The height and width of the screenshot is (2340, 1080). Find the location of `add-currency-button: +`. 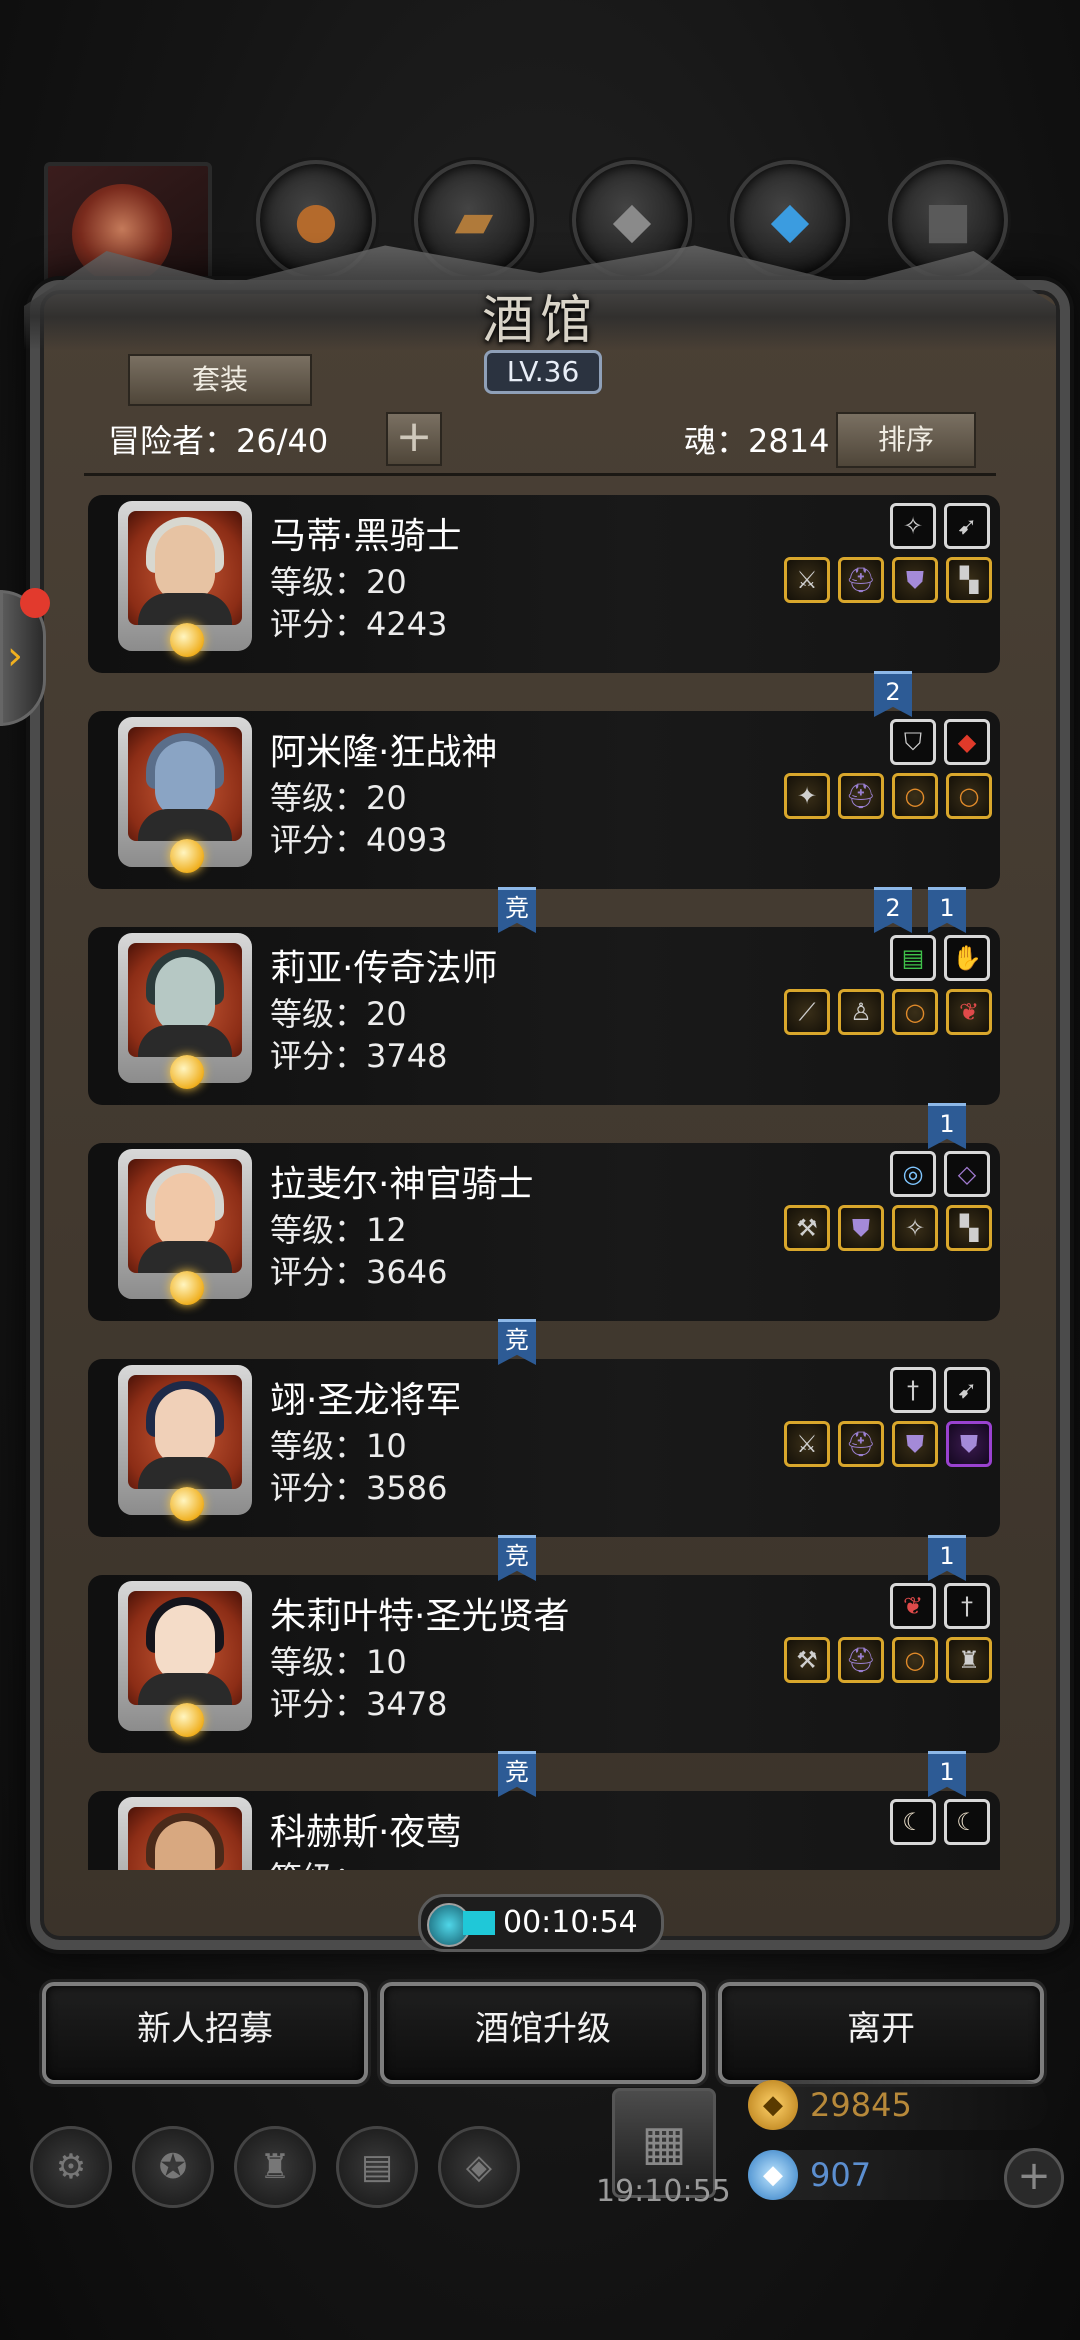

add-currency-button: + is located at coordinates (1034, 2178).